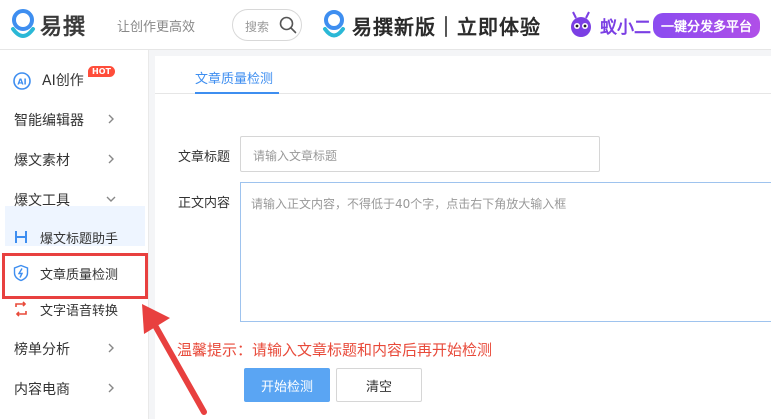 The width and height of the screenshot is (771, 419). Describe the element at coordinates (42, 390) in the screenshot. I see `sidebar-item-label: 内容电商` at that location.